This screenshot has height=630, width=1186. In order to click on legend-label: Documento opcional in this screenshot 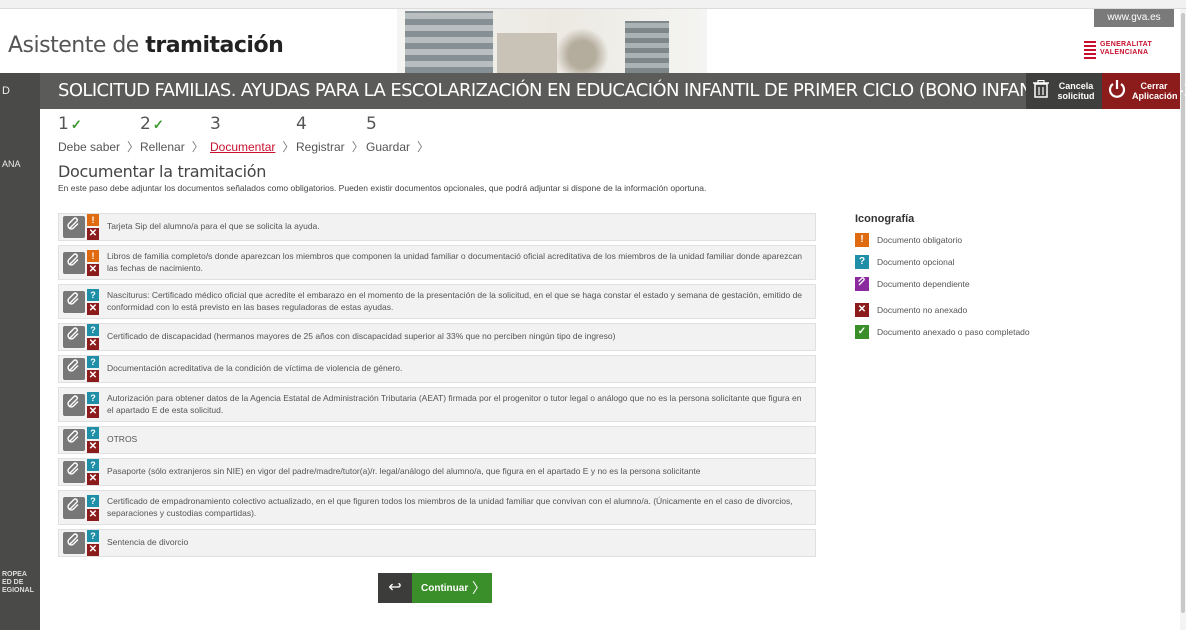, I will do `click(916, 262)`.